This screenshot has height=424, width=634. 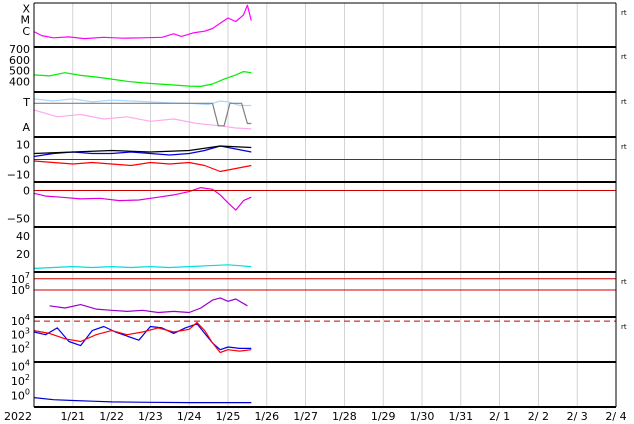 I want to click on y-tick-label: 100, so click(x=20, y=394).